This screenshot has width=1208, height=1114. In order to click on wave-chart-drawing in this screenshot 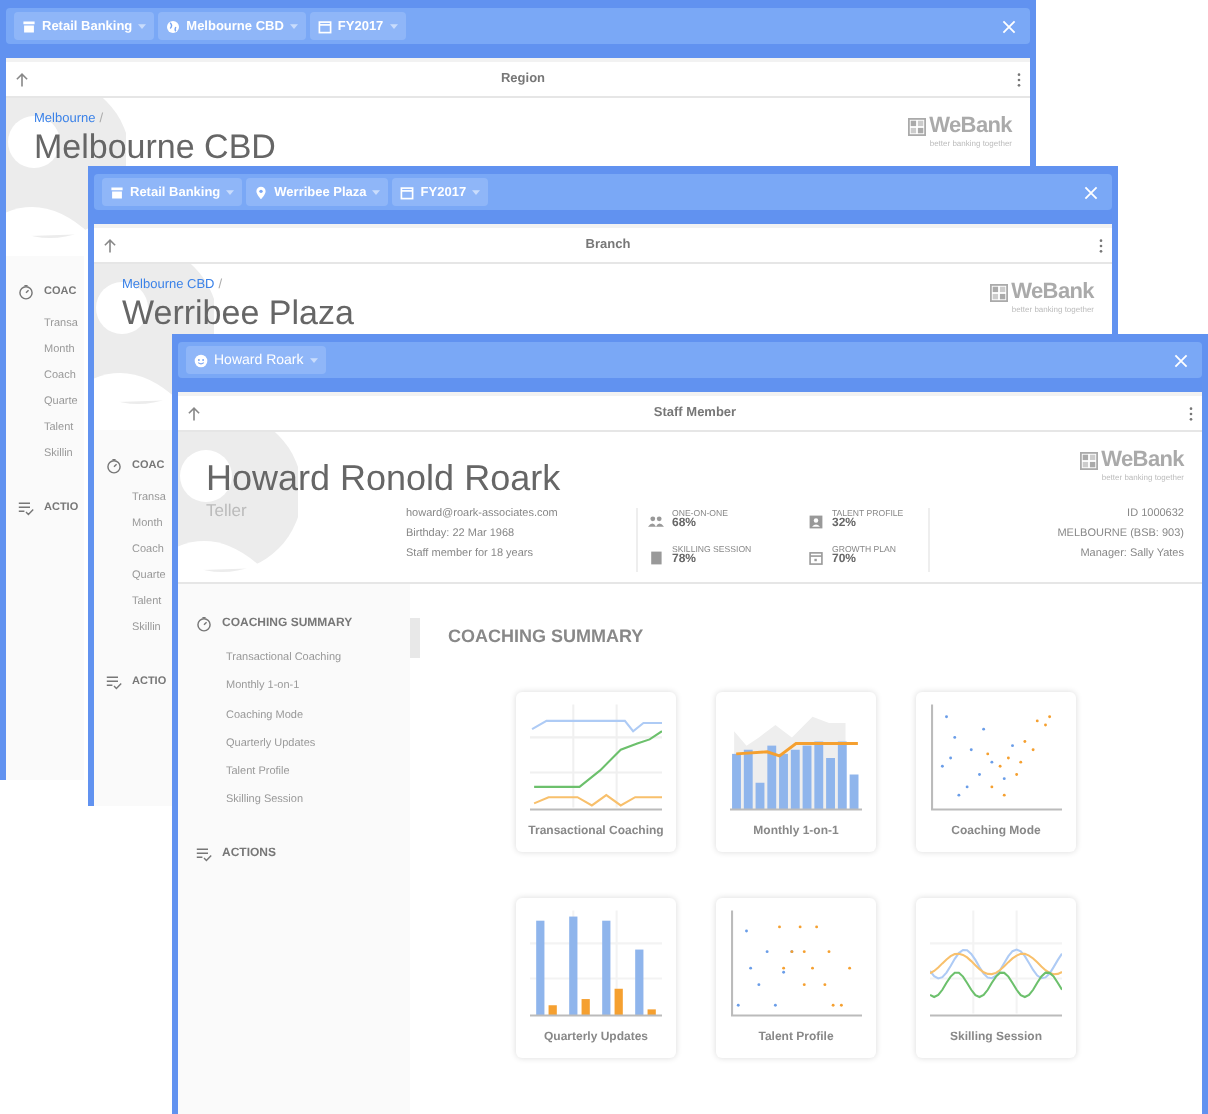, I will do `click(996, 964)`.